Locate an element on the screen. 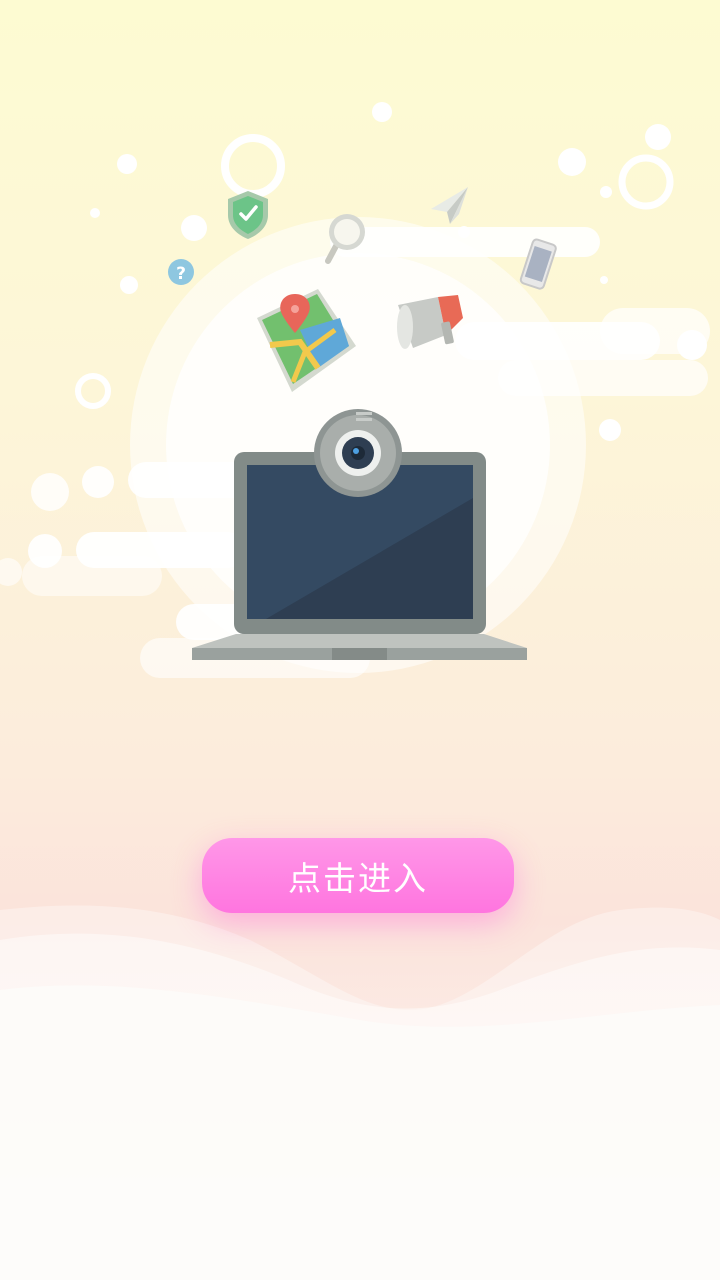 The image size is (720, 1280). help-bubble-glyph: ? is located at coordinates (181, 274).